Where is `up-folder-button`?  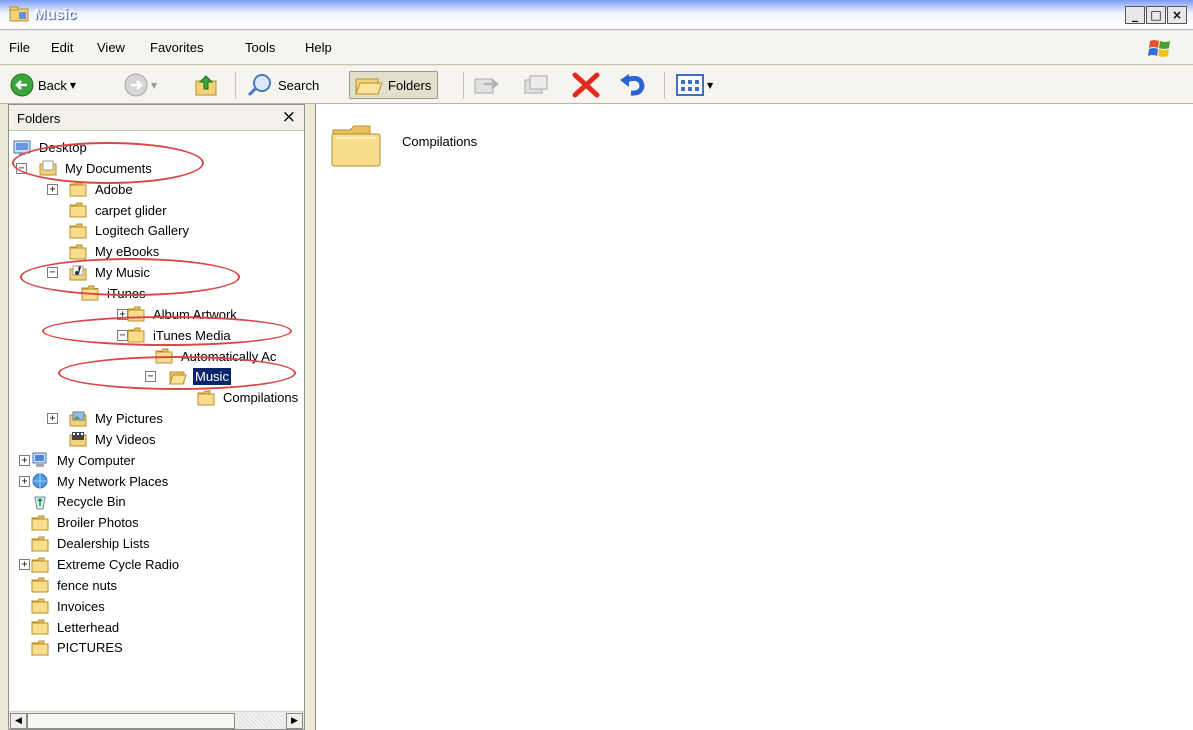 up-folder-button is located at coordinates (206, 85).